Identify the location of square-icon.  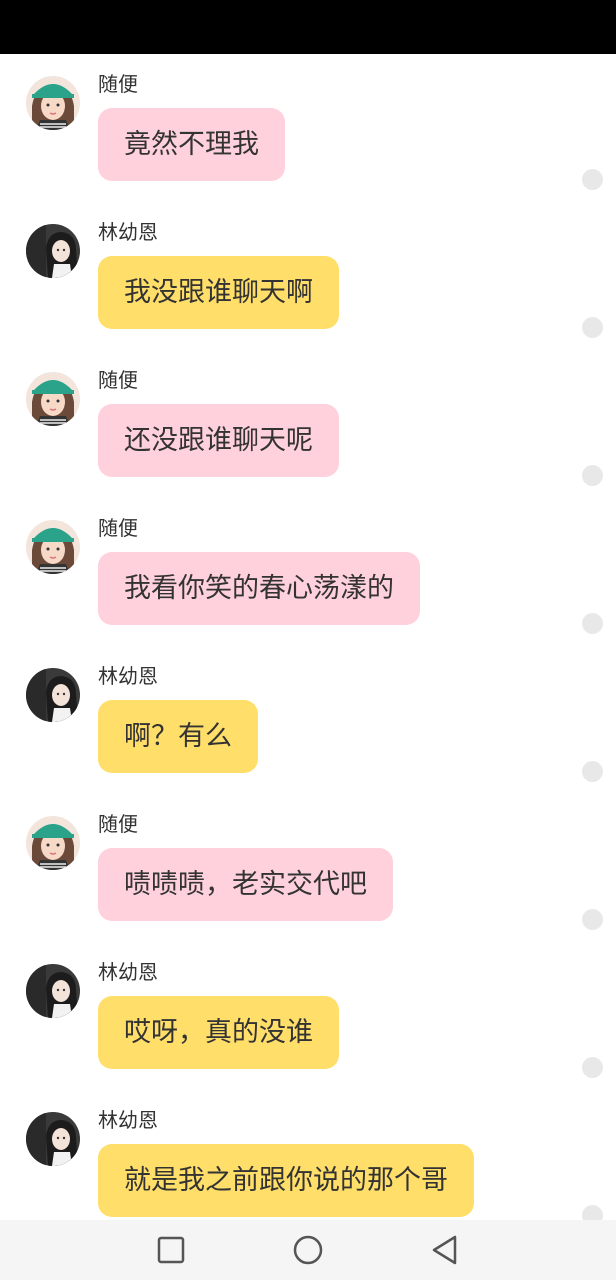
(171, 1250).